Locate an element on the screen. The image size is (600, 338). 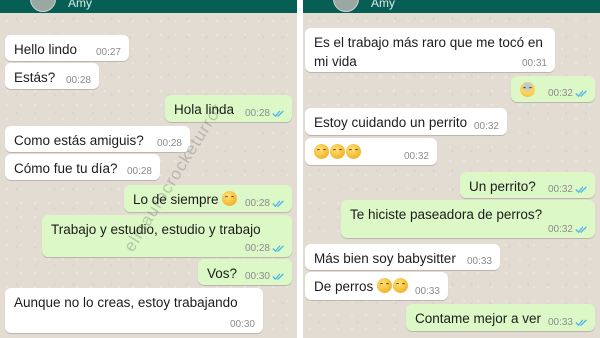
message-incoming: Cómo fue tu día? 00:28 is located at coordinates (82, 167).